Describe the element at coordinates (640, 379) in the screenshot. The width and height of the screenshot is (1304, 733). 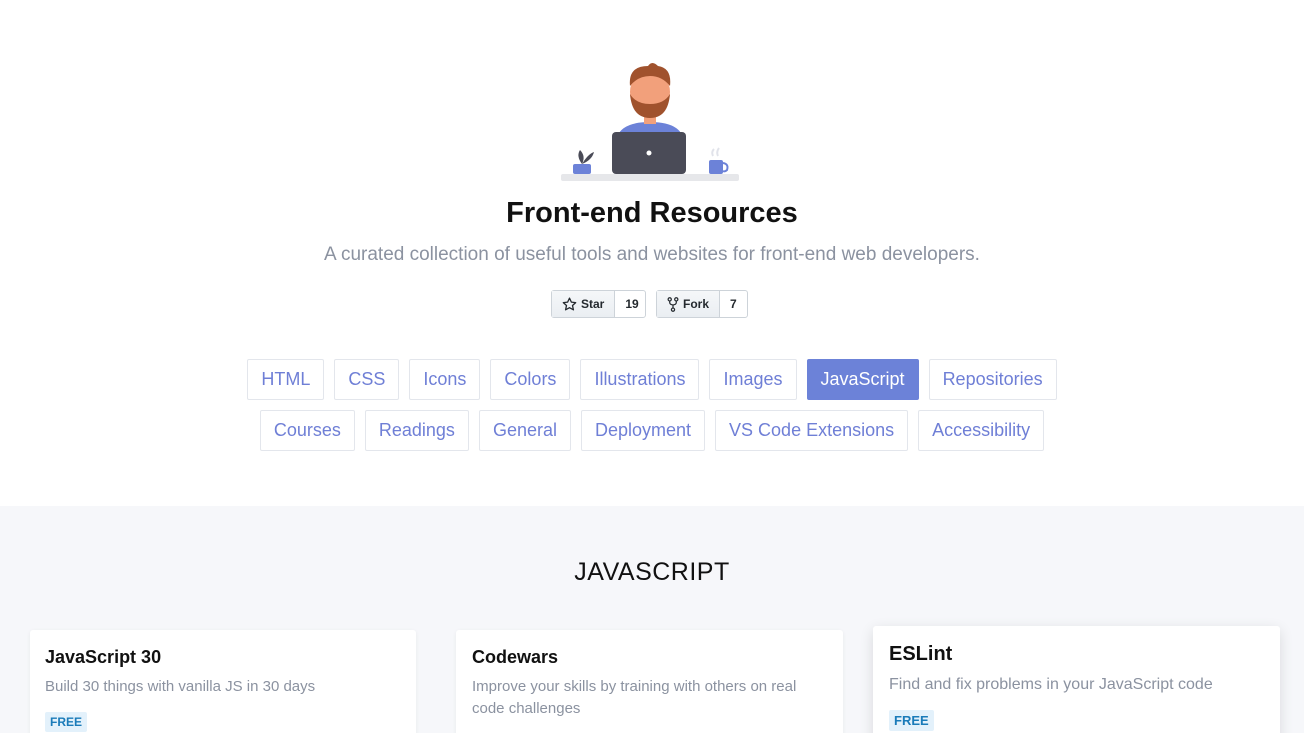
I see `tag-illustrations: Illustrations` at that location.